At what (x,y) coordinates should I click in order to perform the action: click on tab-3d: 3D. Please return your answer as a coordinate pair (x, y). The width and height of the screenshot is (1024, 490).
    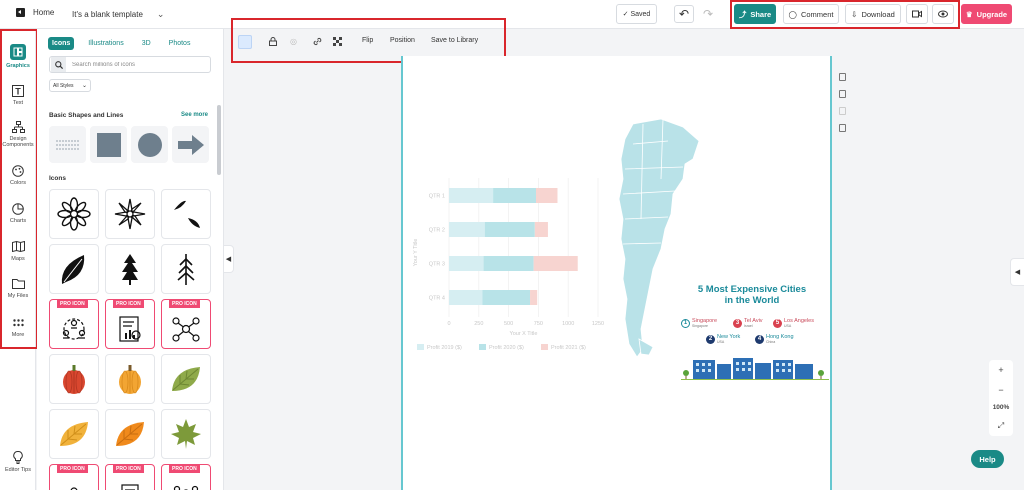
    Looking at the image, I should click on (146, 43).